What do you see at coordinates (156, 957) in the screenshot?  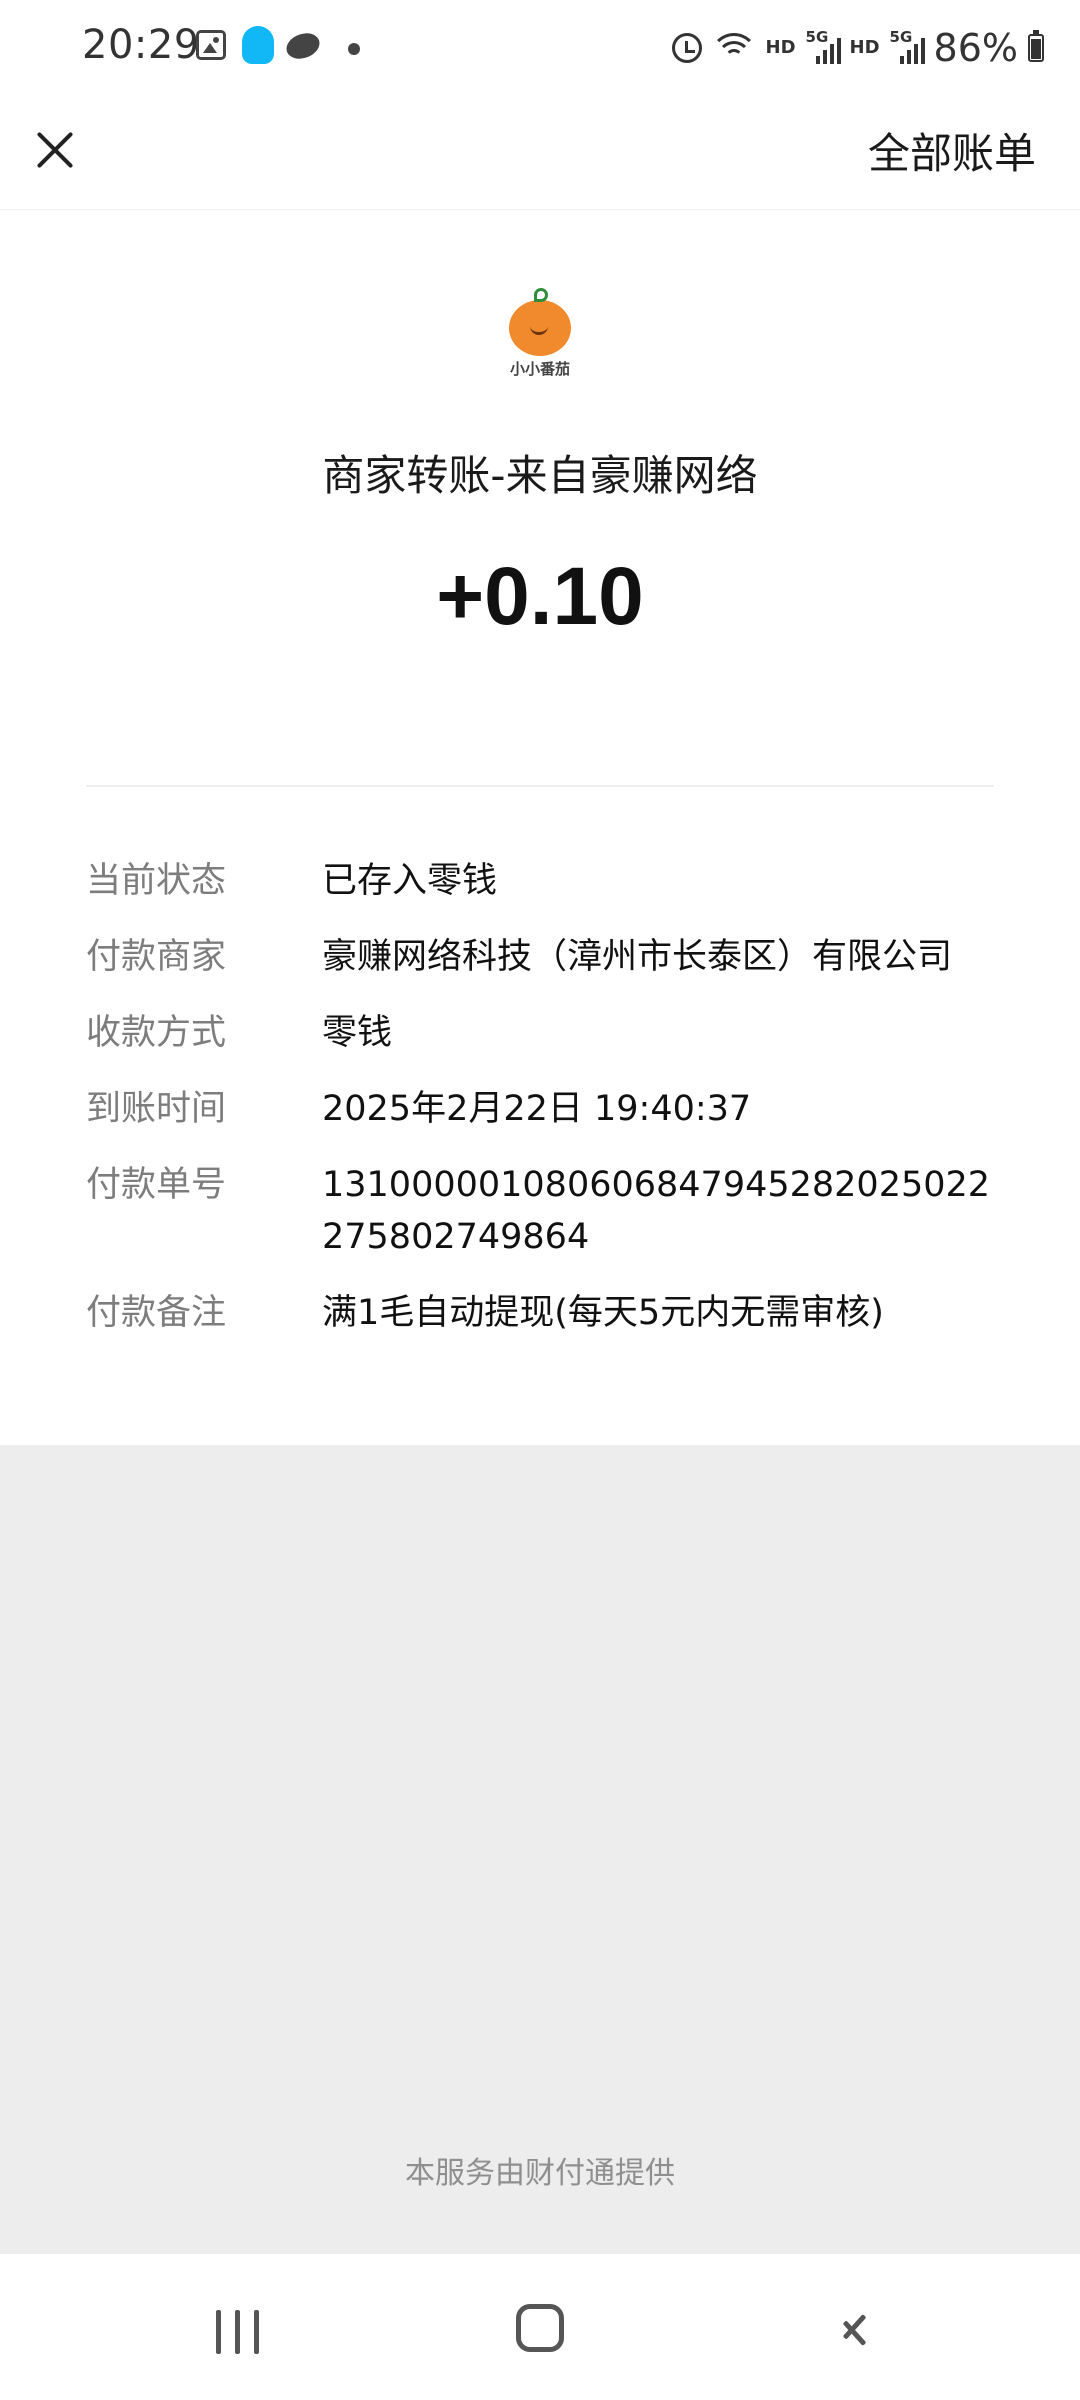 I see `detail-label: 付款商家` at bounding box center [156, 957].